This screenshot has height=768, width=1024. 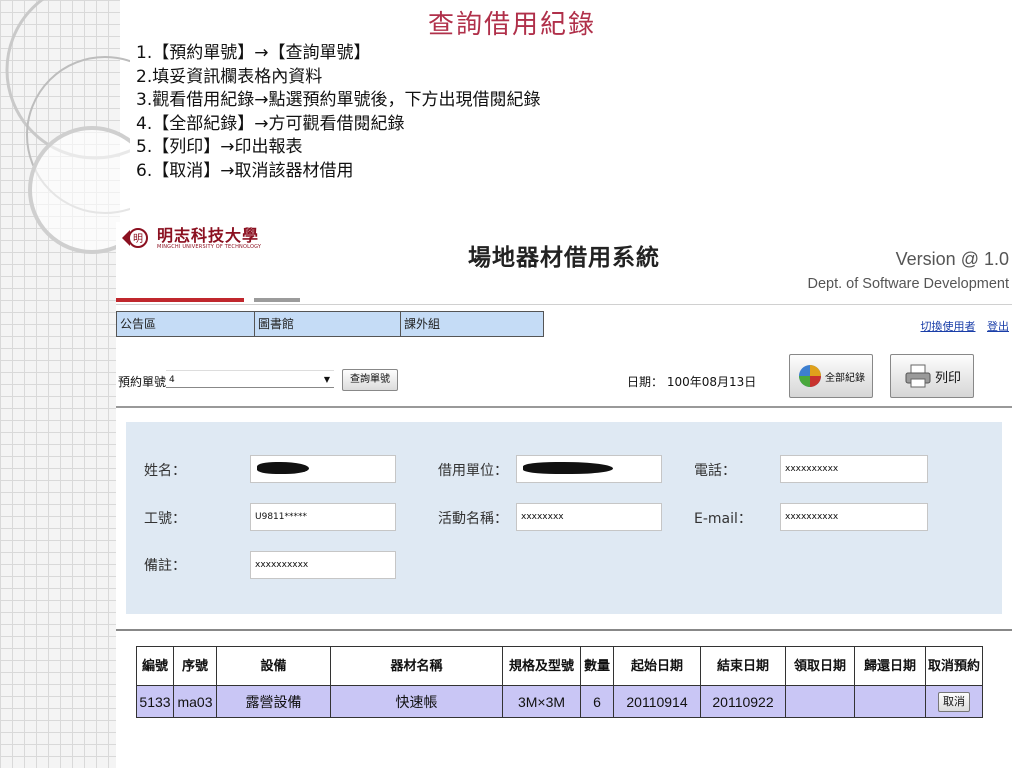 What do you see at coordinates (715, 471) in the screenshot?
I see `phone-label: 電話：` at bounding box center [715, 471].